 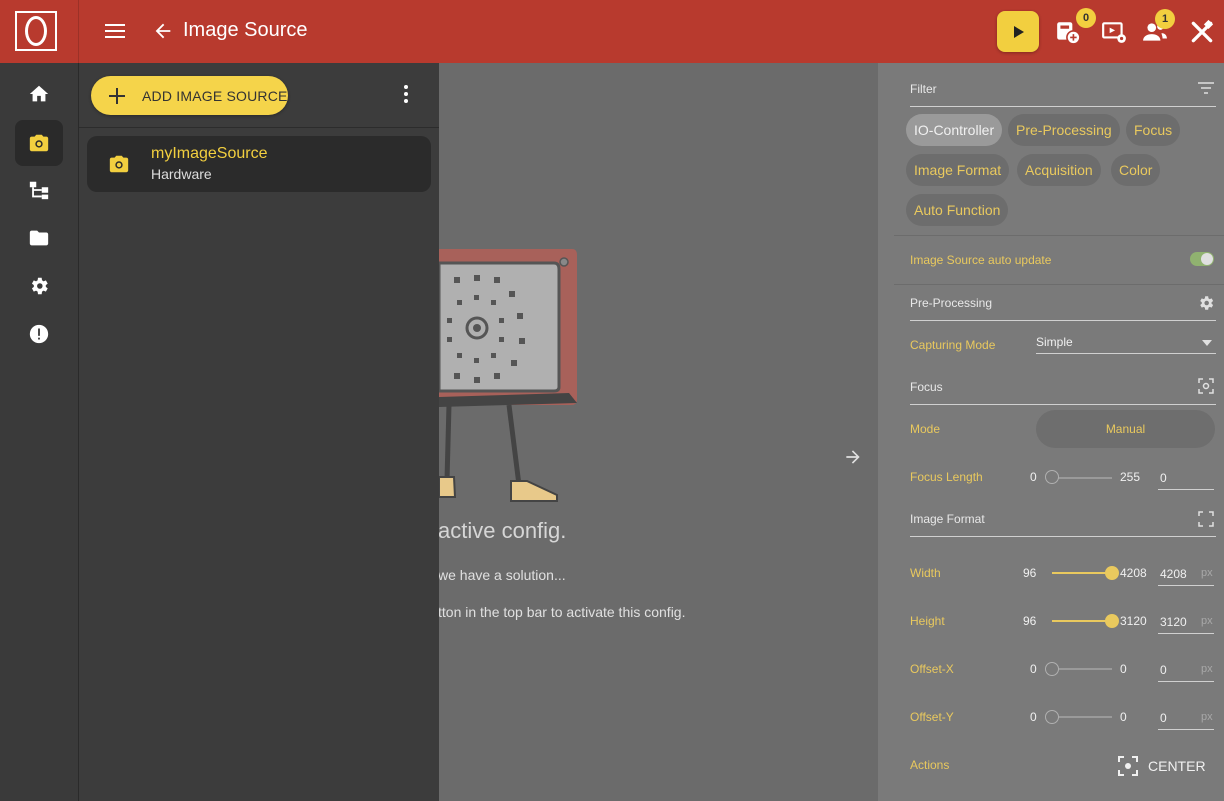 I want to click on offset-x-input: 0, so click(x=1163, y=670).